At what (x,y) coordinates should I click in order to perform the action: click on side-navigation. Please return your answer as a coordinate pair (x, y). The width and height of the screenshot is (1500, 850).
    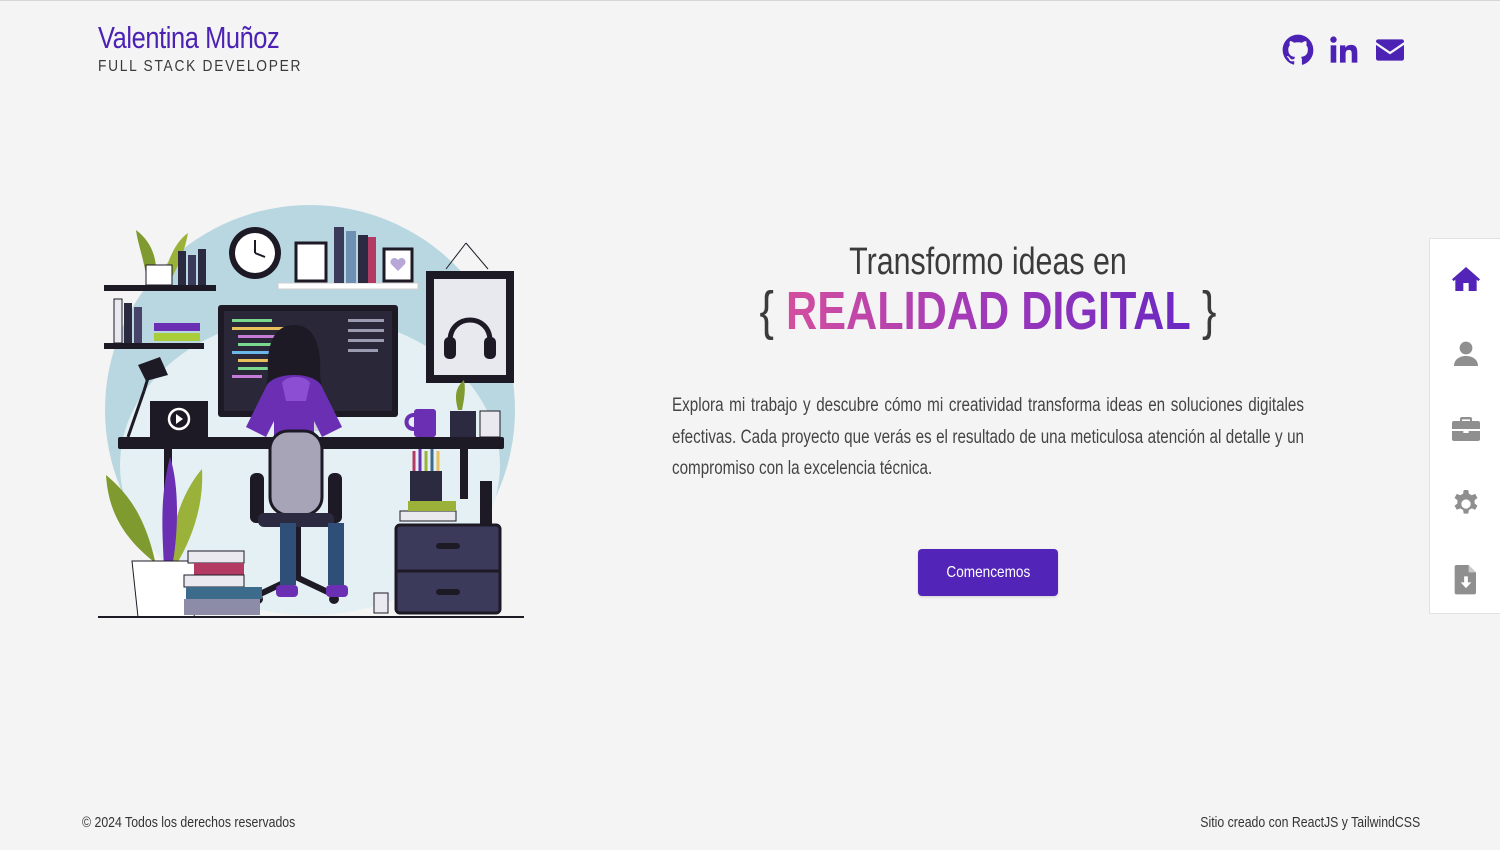
    Looking at the image, I should click on (1464, 426).